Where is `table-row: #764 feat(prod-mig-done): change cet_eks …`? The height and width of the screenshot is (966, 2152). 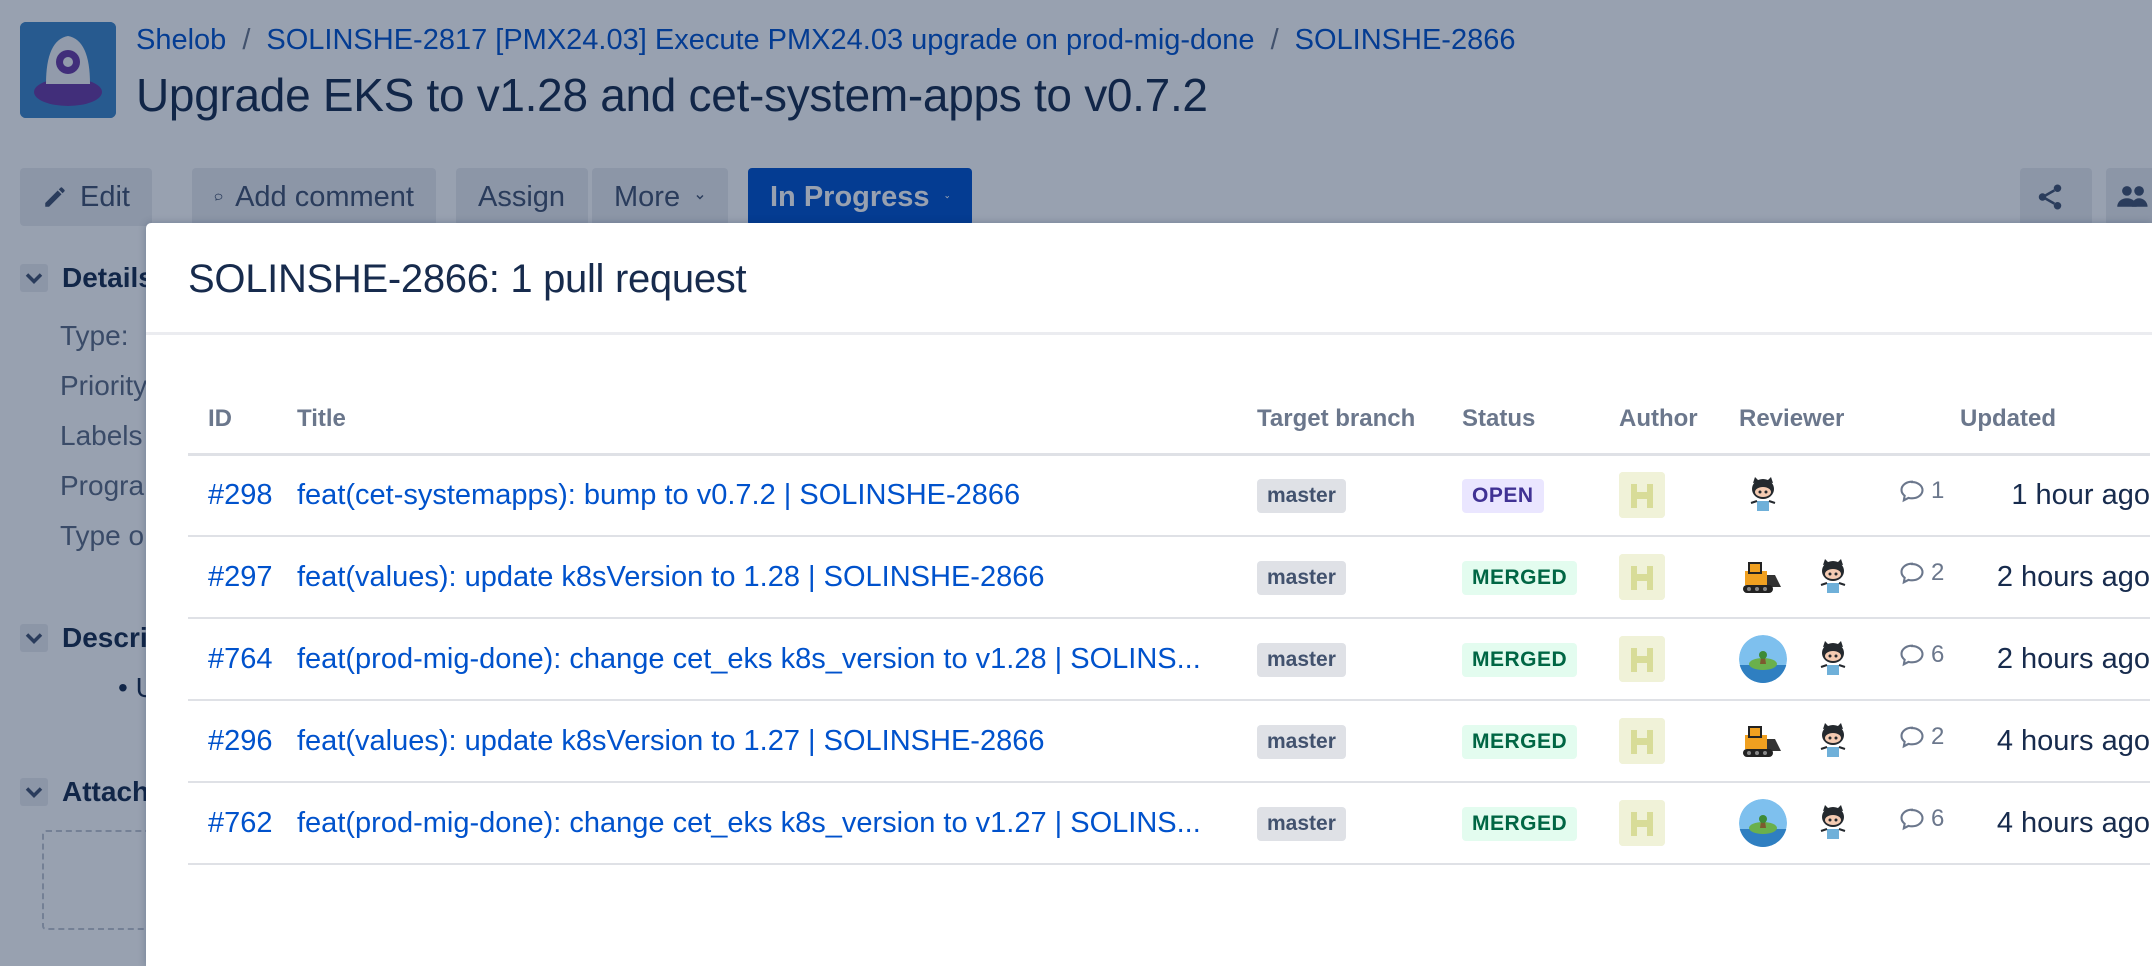
table-row: #764 feat(prod-mig-done): change cet_eks … is located at coordinates (1169, 659).